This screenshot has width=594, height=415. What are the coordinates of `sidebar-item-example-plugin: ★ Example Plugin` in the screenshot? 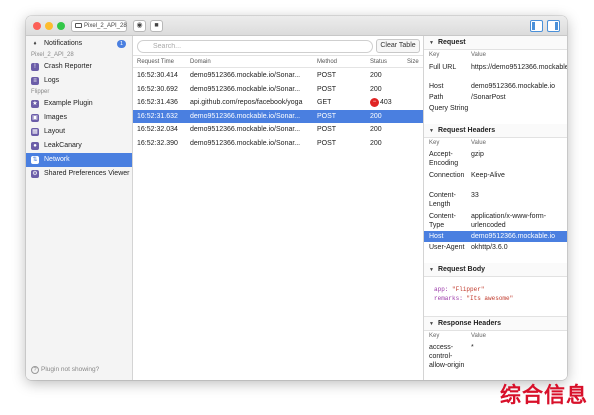 It's located at (79, 104).